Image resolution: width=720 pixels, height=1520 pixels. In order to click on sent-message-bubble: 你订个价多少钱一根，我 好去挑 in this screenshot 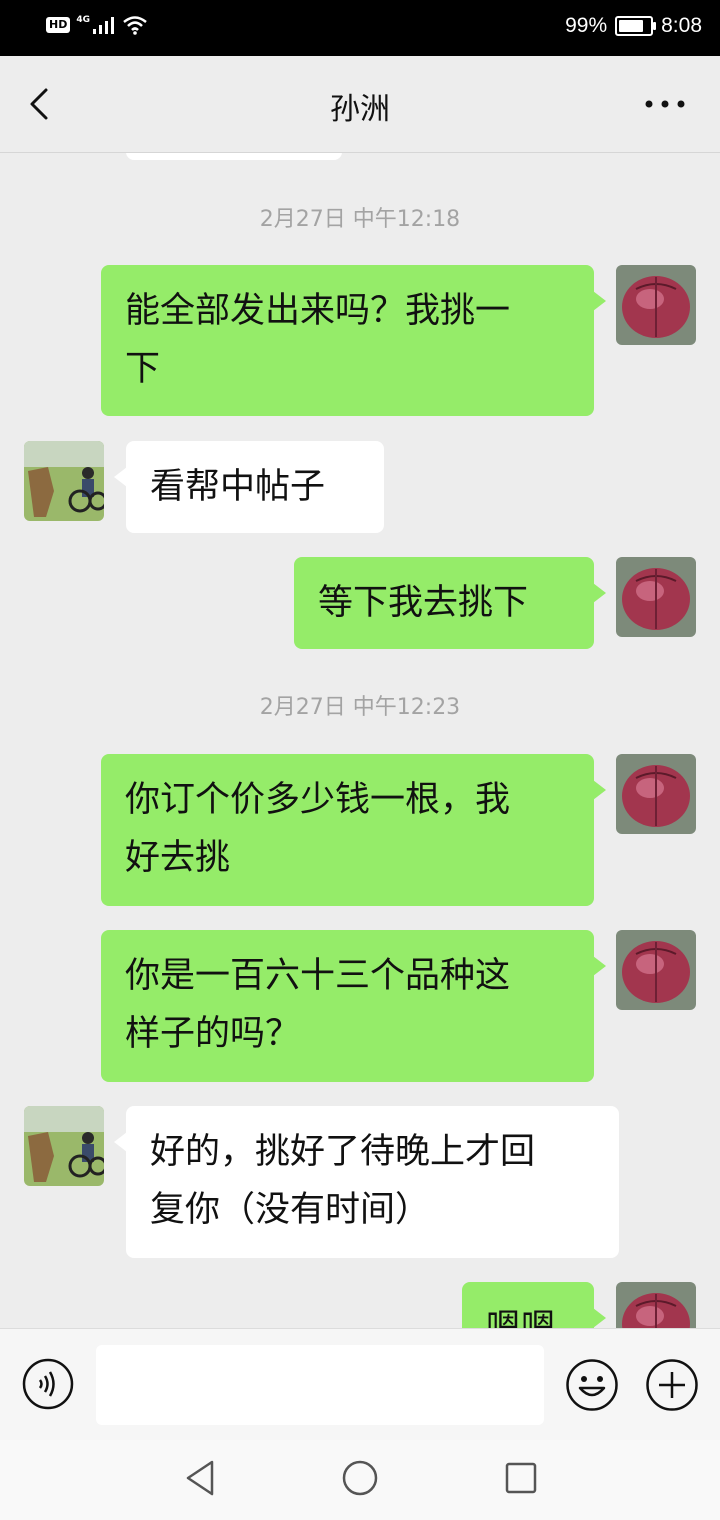, I will do `click(353, 830)`.